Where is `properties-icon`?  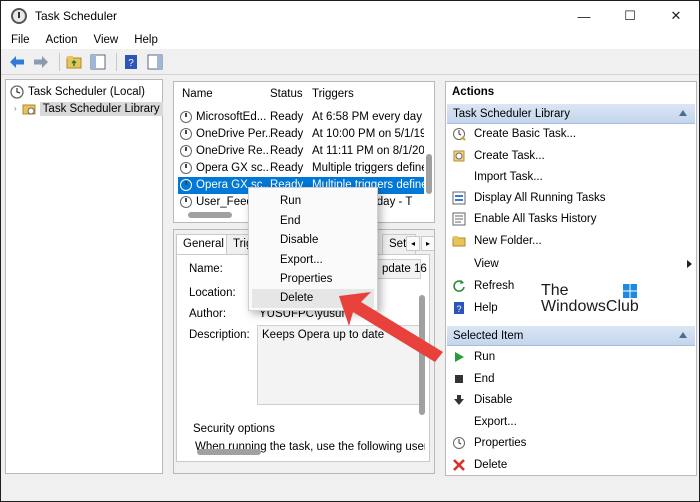
properties-icon is located at coordinates (459, 443).